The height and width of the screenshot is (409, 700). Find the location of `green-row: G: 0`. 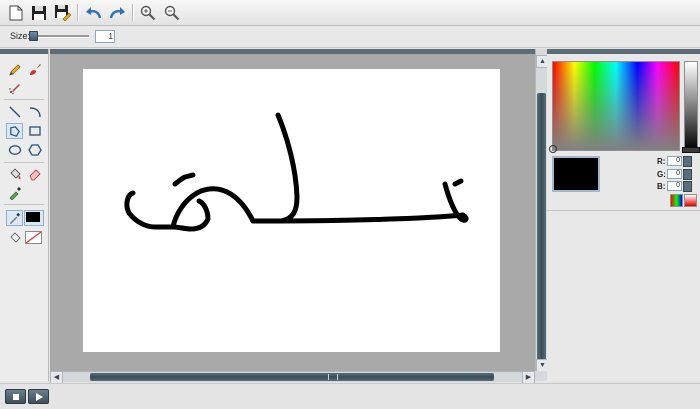

green-row: G: 0 is located at coordinates (674, 174).